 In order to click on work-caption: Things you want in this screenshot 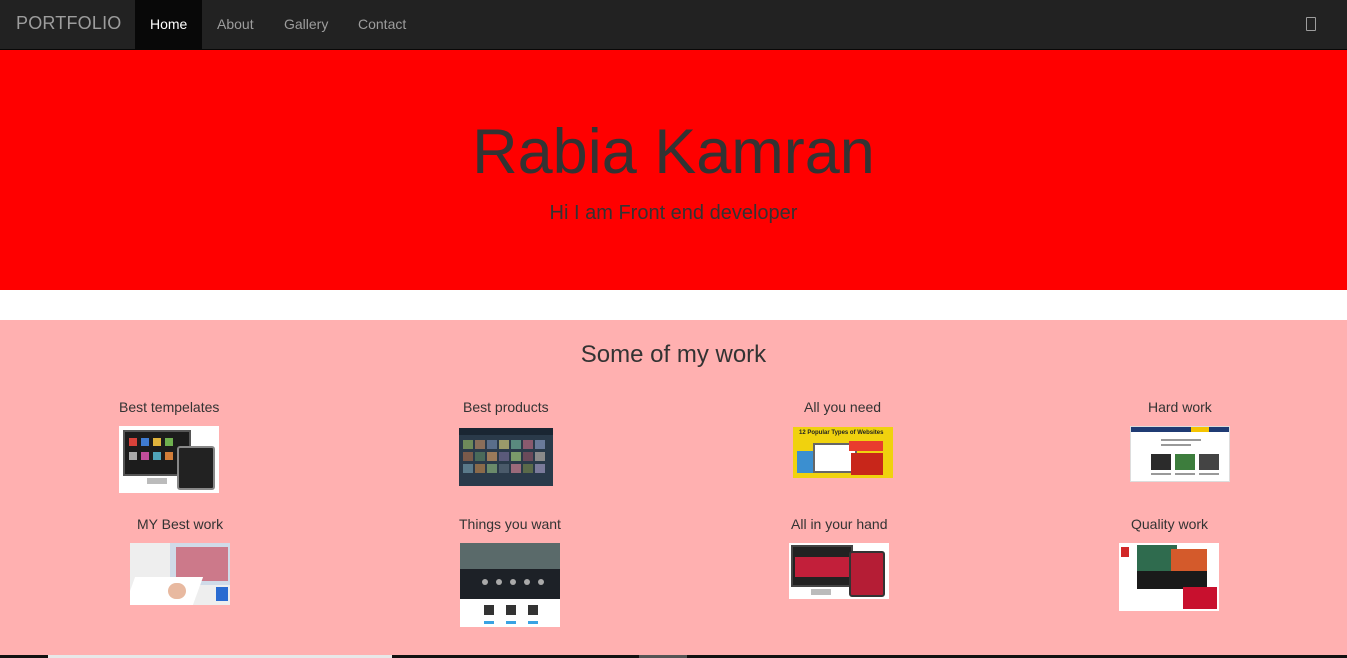, I will do `click(510, 524)`.